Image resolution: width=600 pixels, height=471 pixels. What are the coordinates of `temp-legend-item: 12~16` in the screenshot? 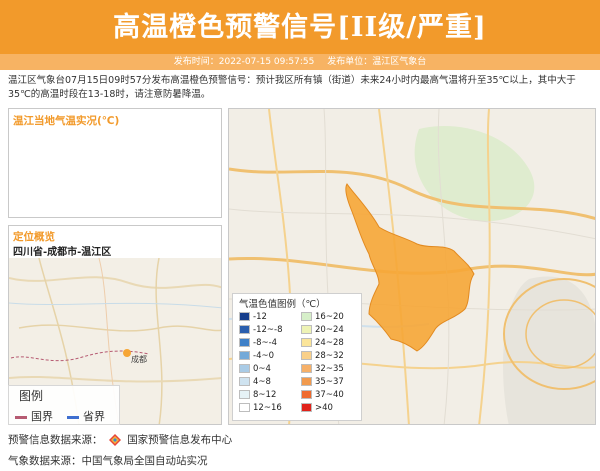 It's located at (260, 408).